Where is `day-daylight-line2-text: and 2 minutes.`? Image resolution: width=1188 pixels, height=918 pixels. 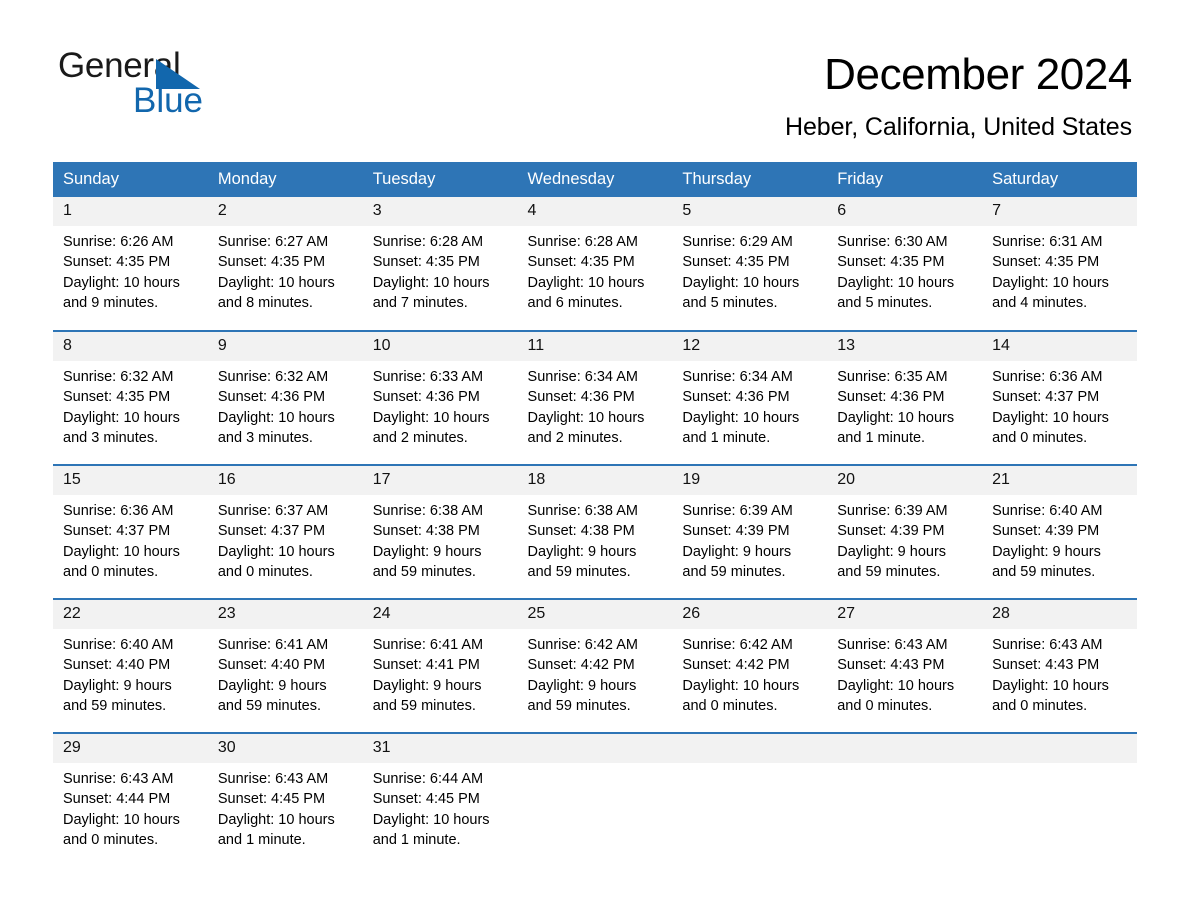
day-daylight-line2-text: and 2 minutes. is located at coordinates (420, 438).